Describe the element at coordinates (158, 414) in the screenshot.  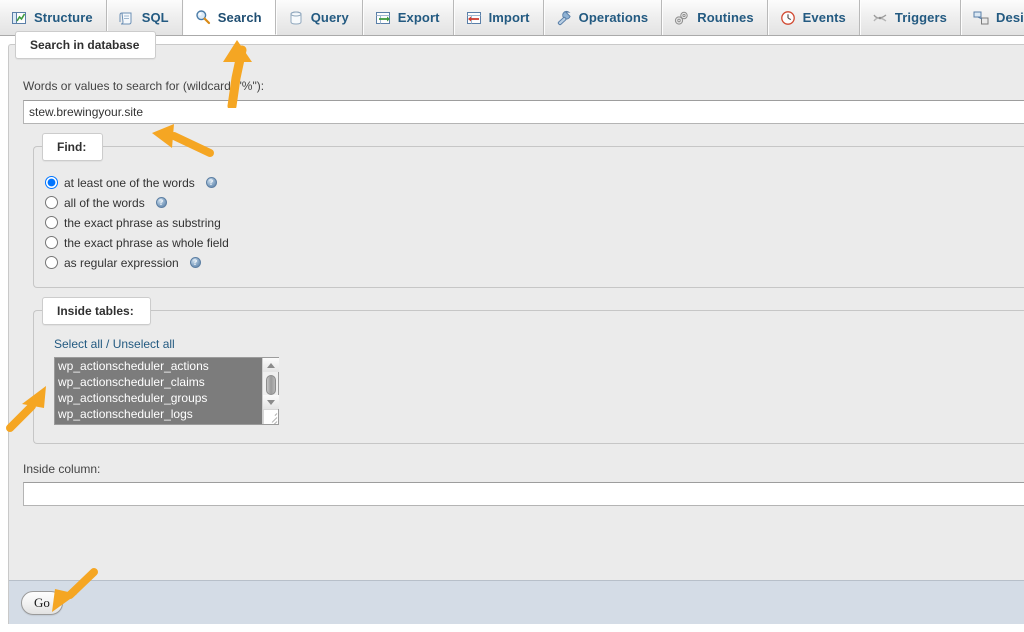
I see `list-item: wp_actionscheduler_logs` at that location.